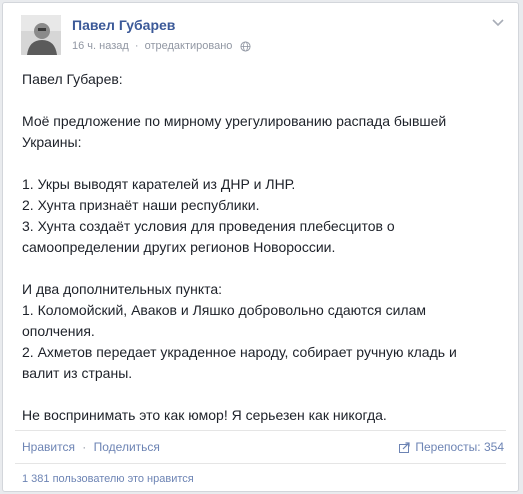  I want to click on post-text-line: валит из страны., so click(77, 373).